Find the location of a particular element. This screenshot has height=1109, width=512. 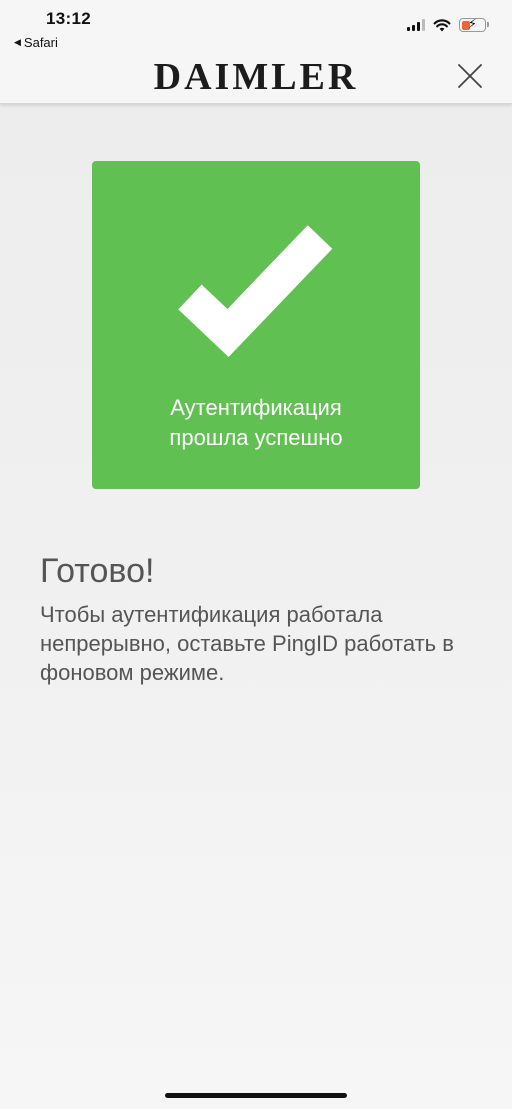

status-icons: ⚡ is located at coordinates (448, 24).